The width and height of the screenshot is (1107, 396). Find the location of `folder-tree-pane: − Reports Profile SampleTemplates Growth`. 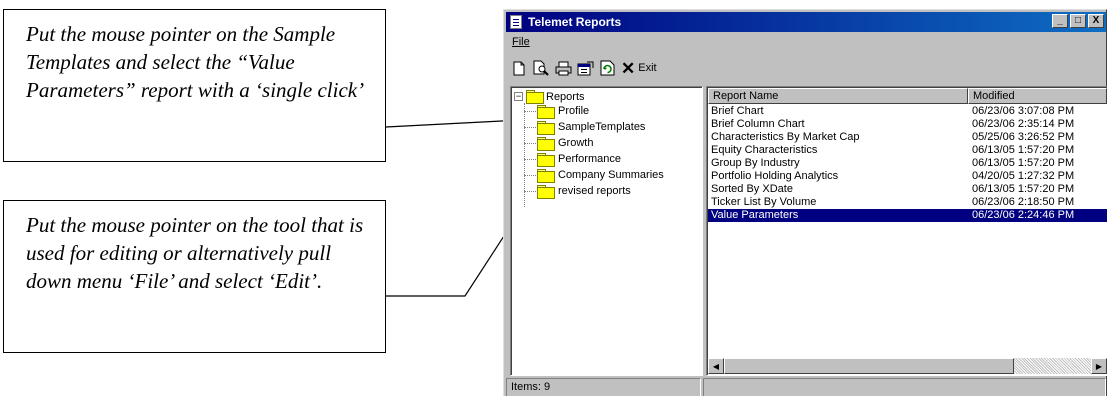

folder-tree-pane: − Reports Profile SampleTemplates Growth is located at coordinates (606, 231).